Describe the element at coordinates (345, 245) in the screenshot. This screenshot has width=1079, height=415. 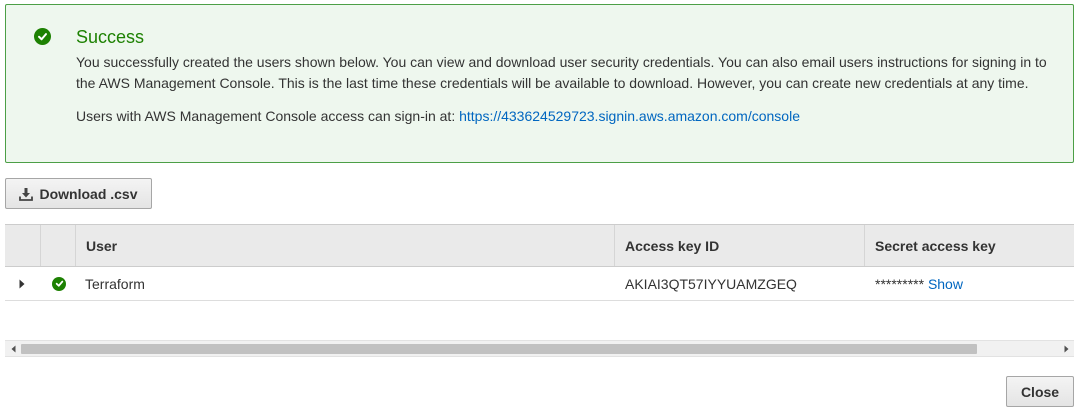
I see `column-header-user: User` at that location.